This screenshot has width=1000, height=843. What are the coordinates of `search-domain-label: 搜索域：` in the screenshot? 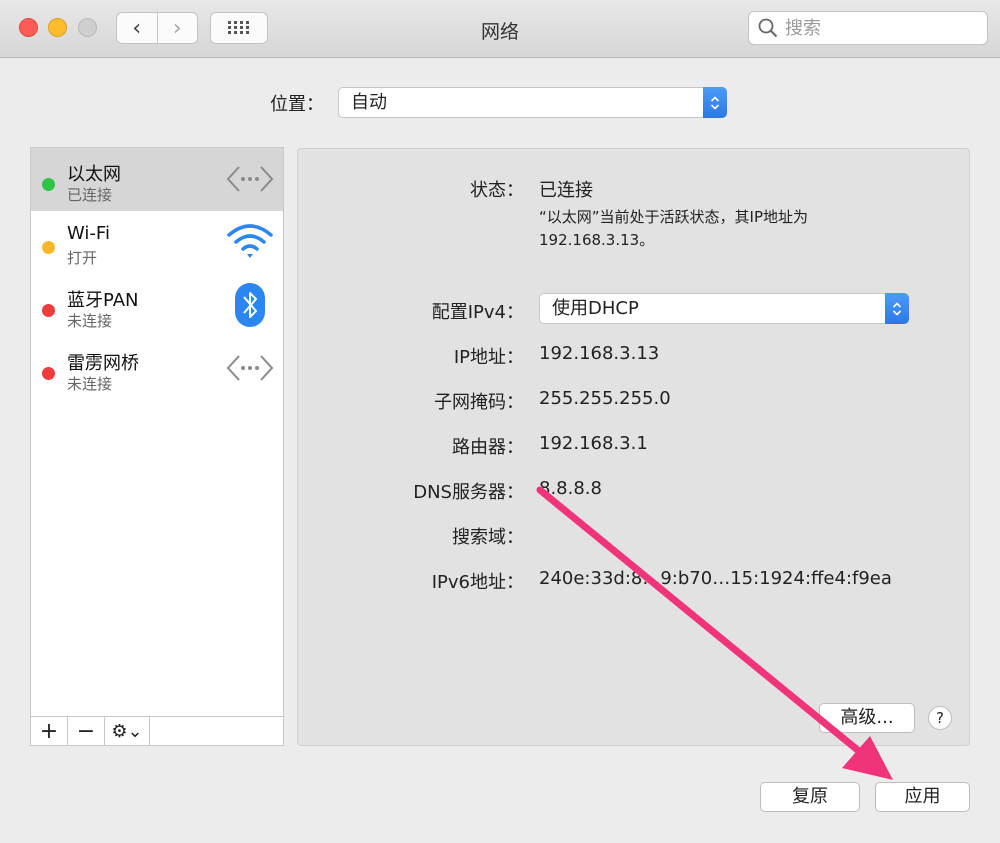 It's located at (488, 537).